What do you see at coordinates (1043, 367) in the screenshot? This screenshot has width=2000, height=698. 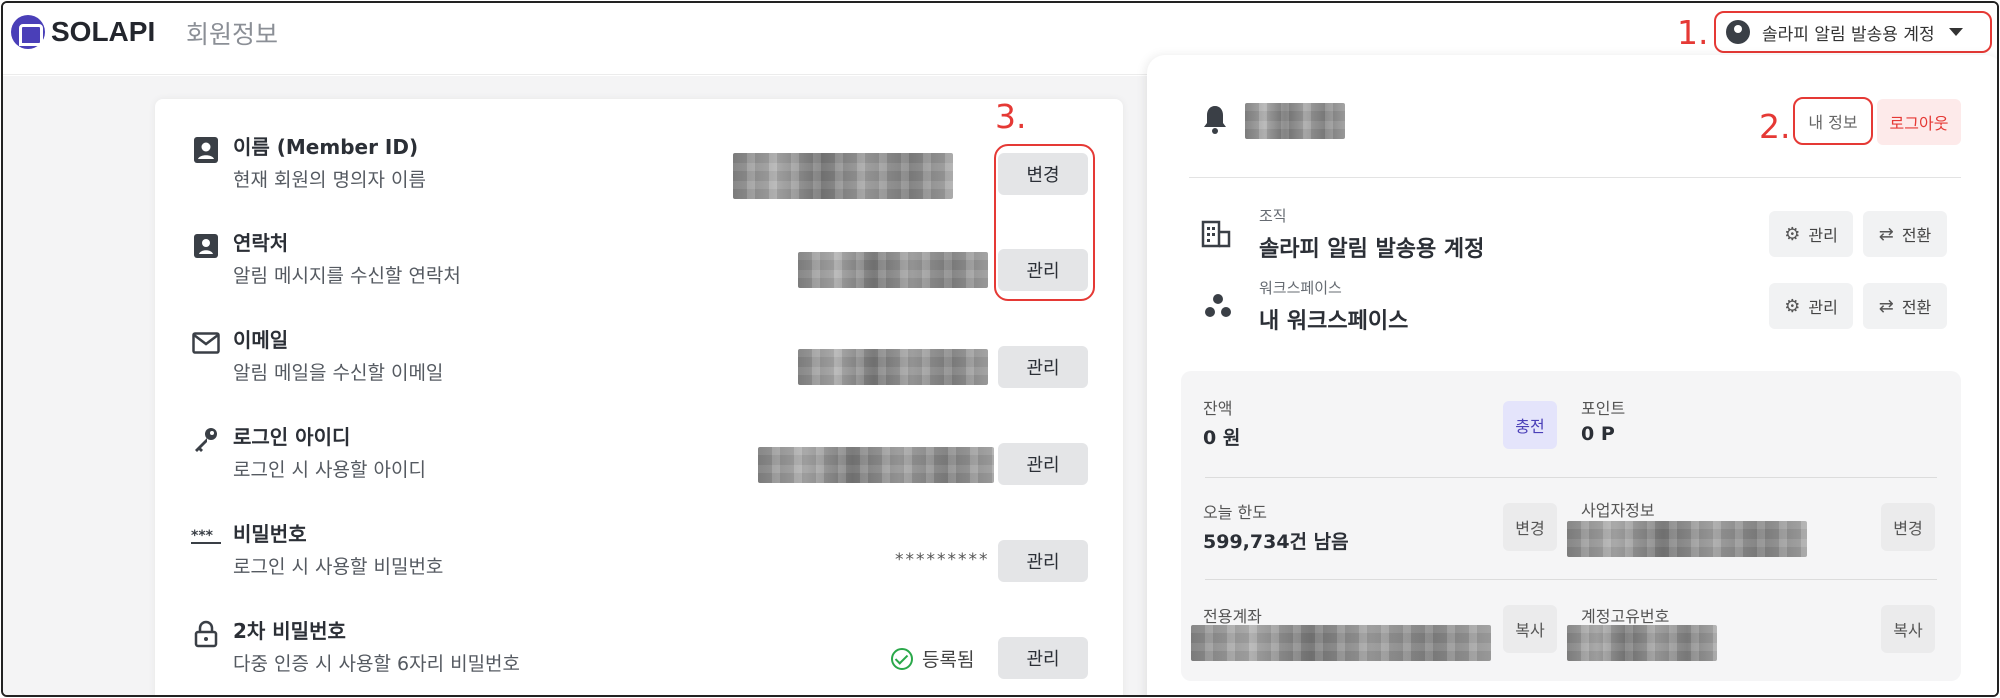 I see `manage-email-button: 관리` at bounding box center [1043, 367].